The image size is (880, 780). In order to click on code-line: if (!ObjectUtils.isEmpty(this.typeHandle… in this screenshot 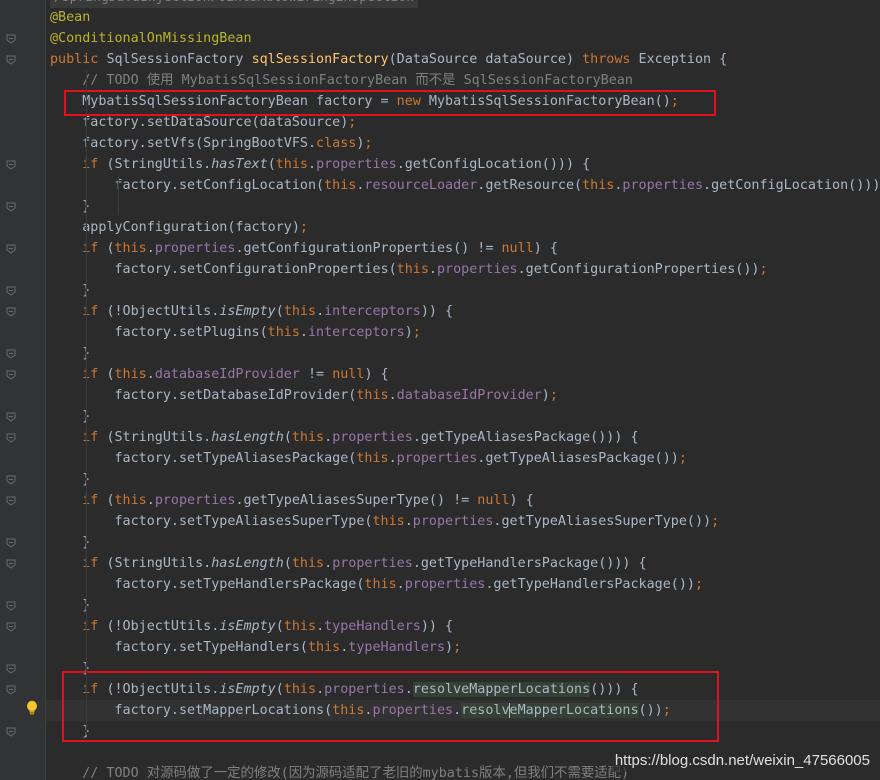, I will do `click(251, 626)`.